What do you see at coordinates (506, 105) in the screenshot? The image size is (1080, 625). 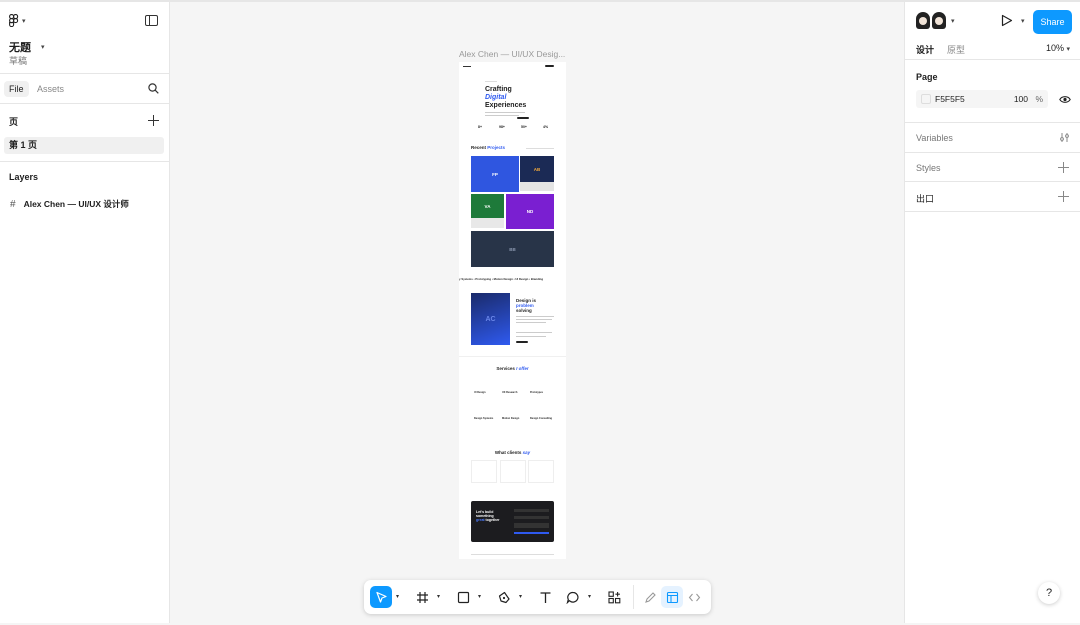 I see `hero-line-3: Experiences` at bounding box center [506, 105].